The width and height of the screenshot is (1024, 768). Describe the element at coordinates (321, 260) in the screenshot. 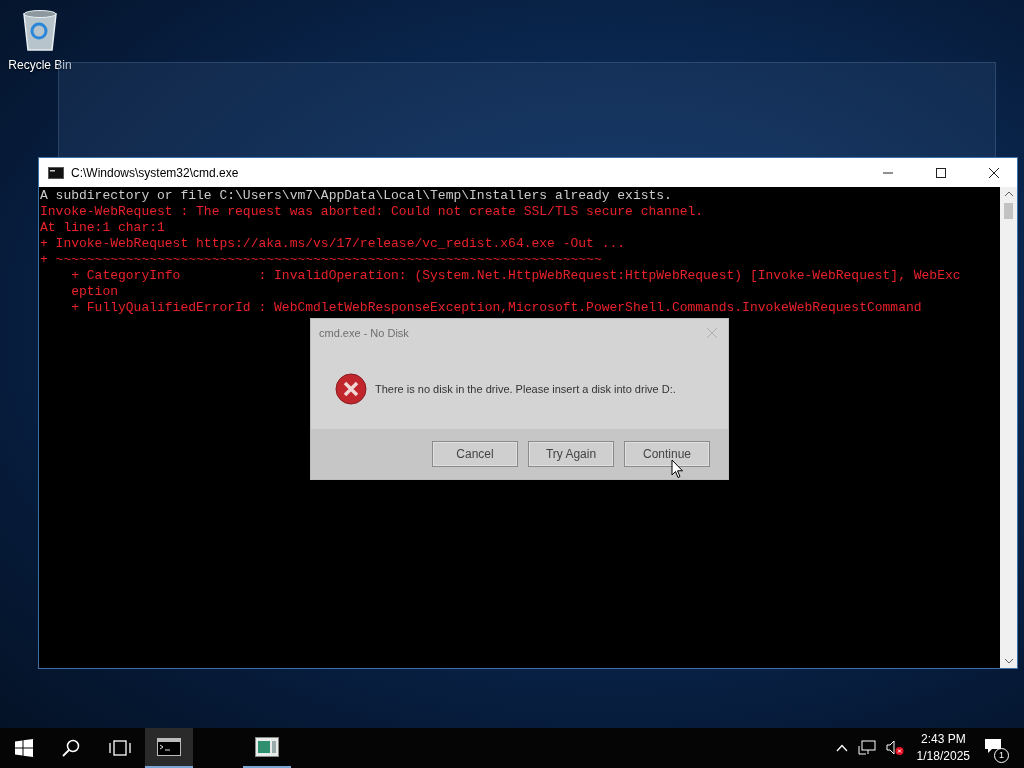

I see `console-line: + ~~~~~~~~~~~~~~~~~~~~~~~~~~~~~~~~~~~~~~~~~~~~~~~~~~~~~~~~~~~~~~~~~~~~~~` at that location.